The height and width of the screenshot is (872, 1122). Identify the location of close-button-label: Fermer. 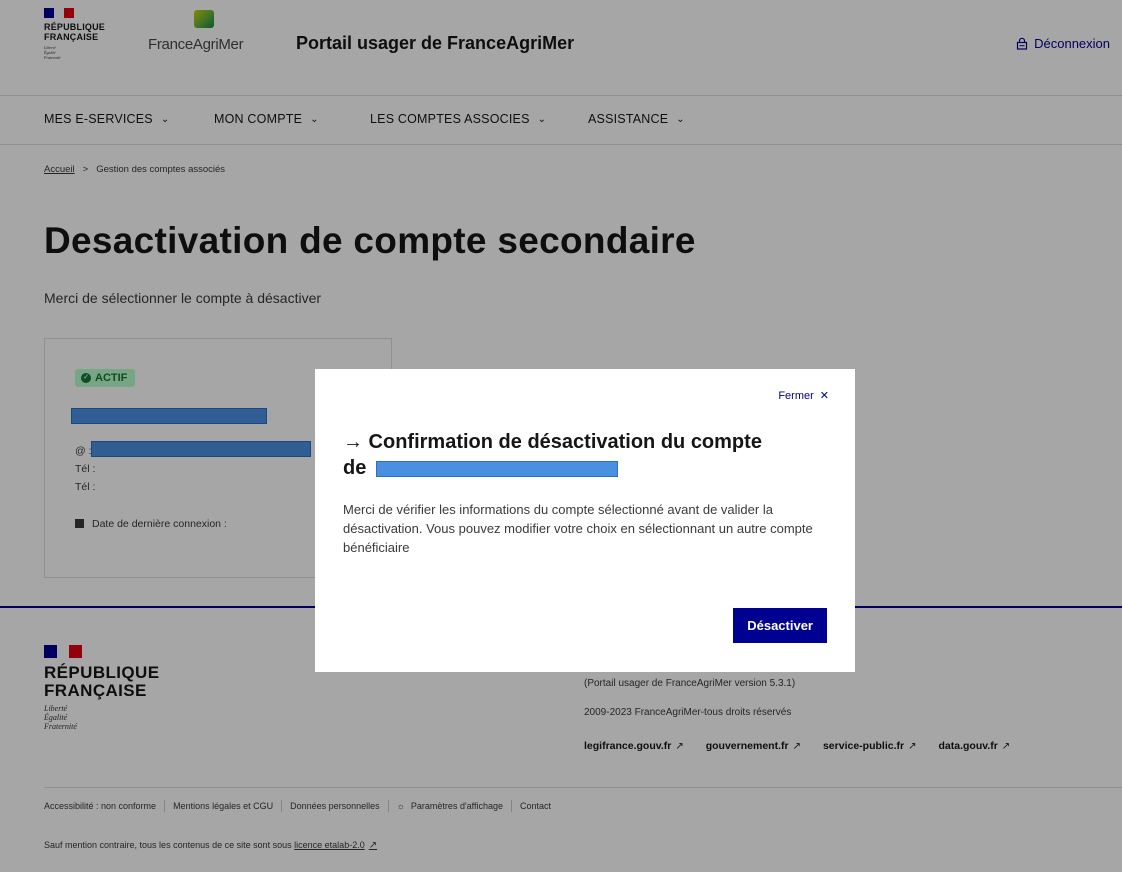
(796, 395).